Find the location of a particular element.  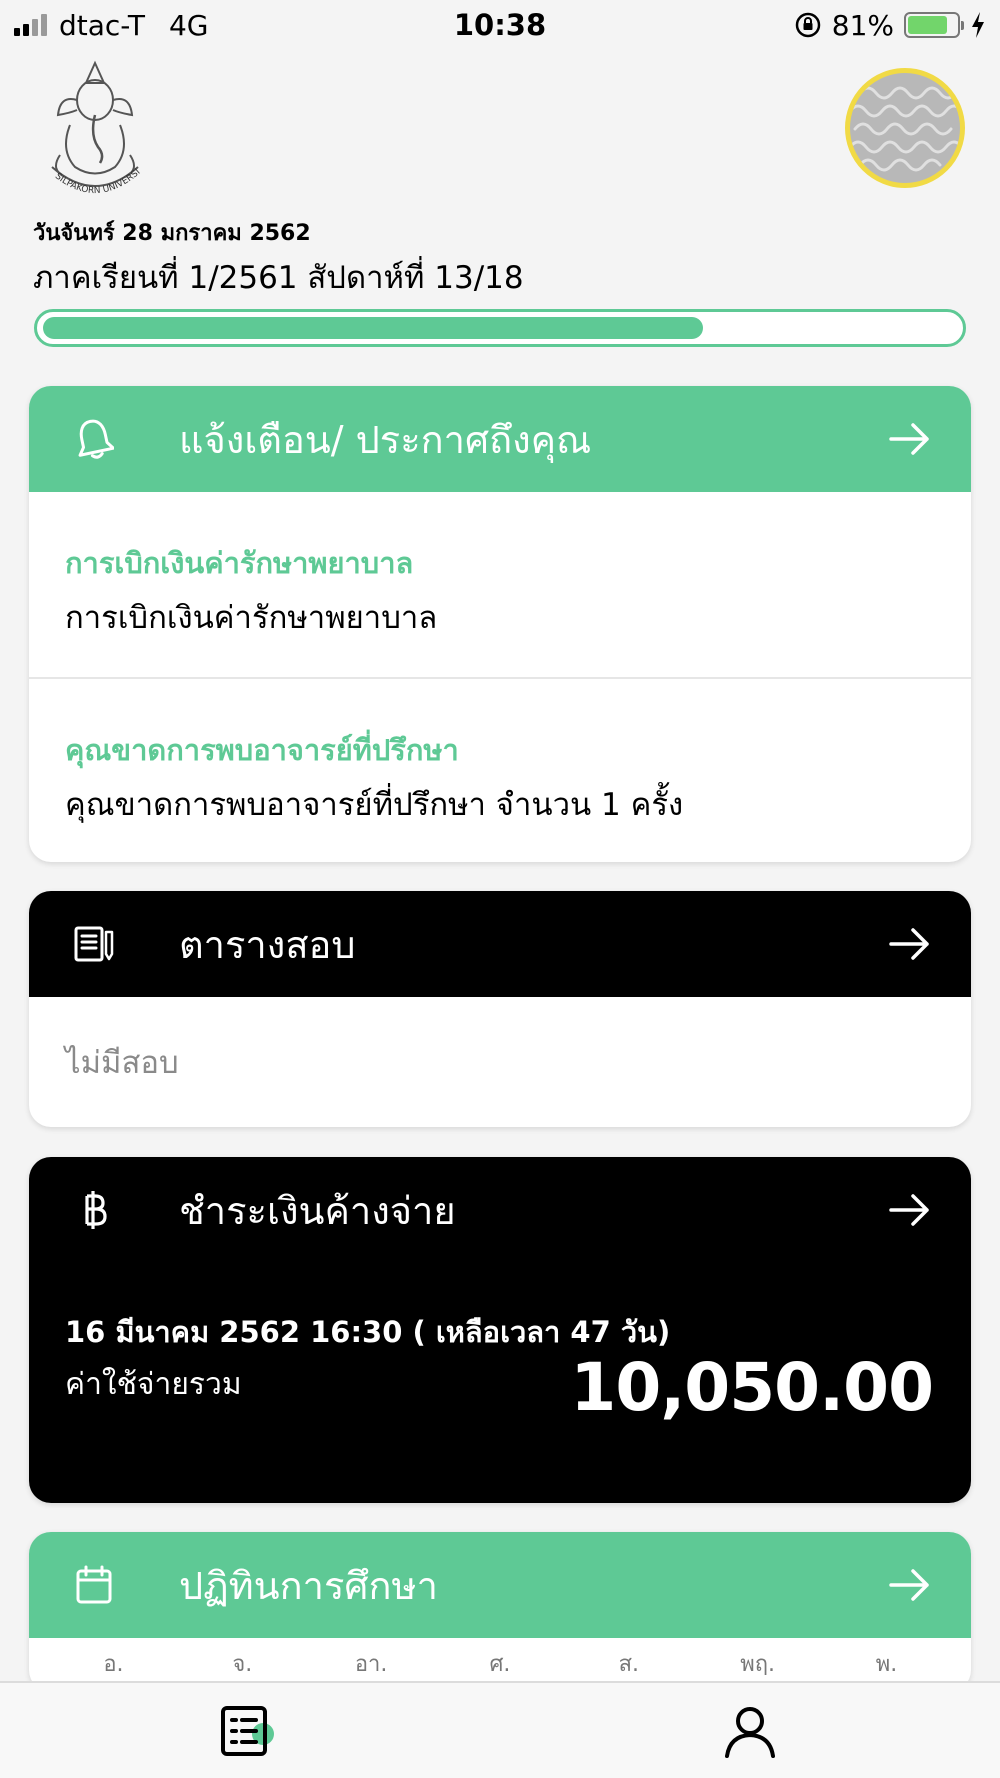

avatar-pattern is located at coordinates (905, 129).